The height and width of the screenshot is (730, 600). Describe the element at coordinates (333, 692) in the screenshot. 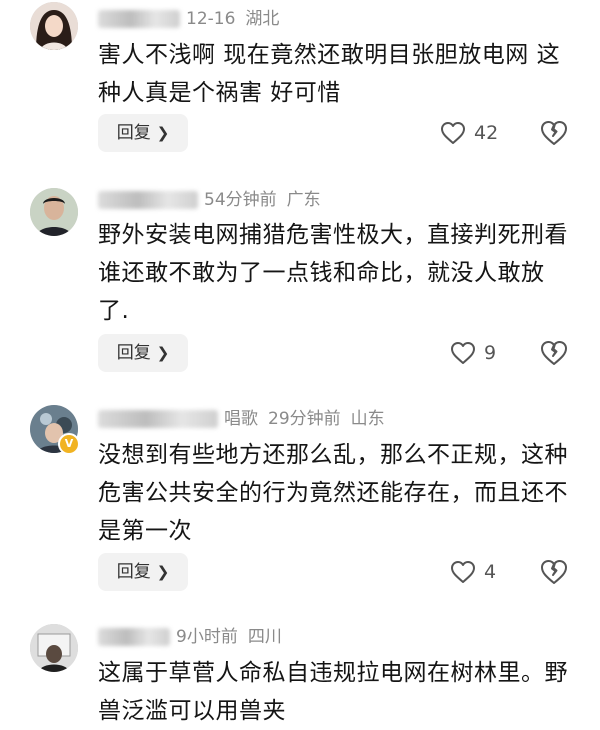

I see `comment-text: 这属于草菅人命私自违规拉电网在树林里。野兽泛滥可以用兽夹` at that location.